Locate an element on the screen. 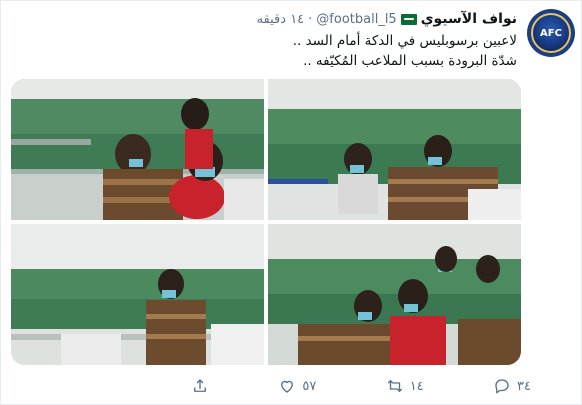 The width and height of the screenshot is (582, 405). like-icon is located at coordinates (287, 386).